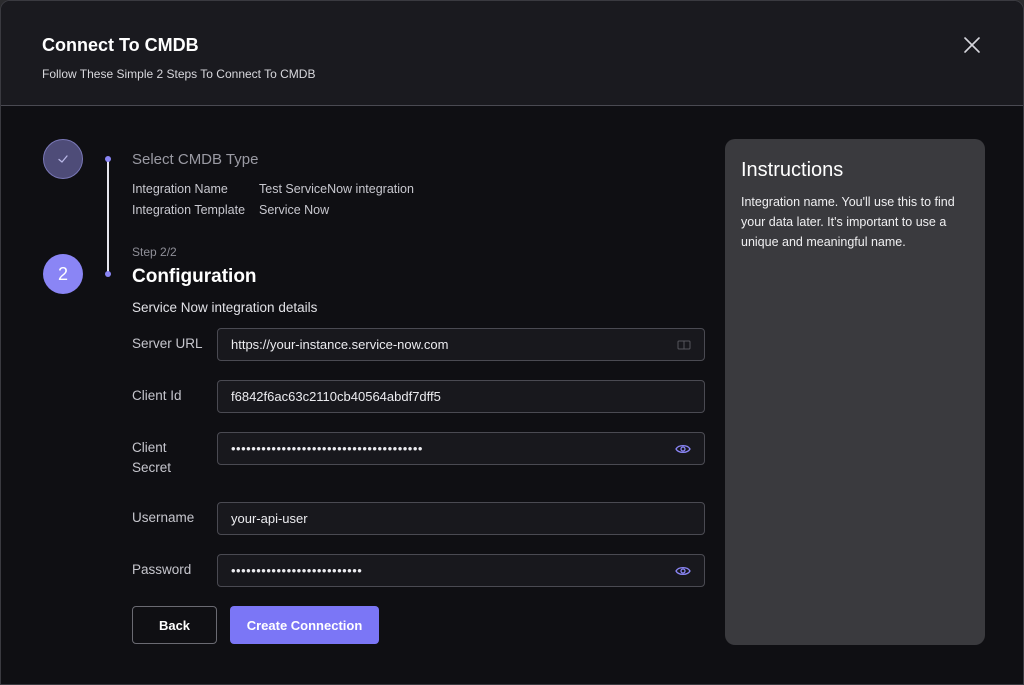  I want to click on step-1-complete-indicator, so click(63, 159).